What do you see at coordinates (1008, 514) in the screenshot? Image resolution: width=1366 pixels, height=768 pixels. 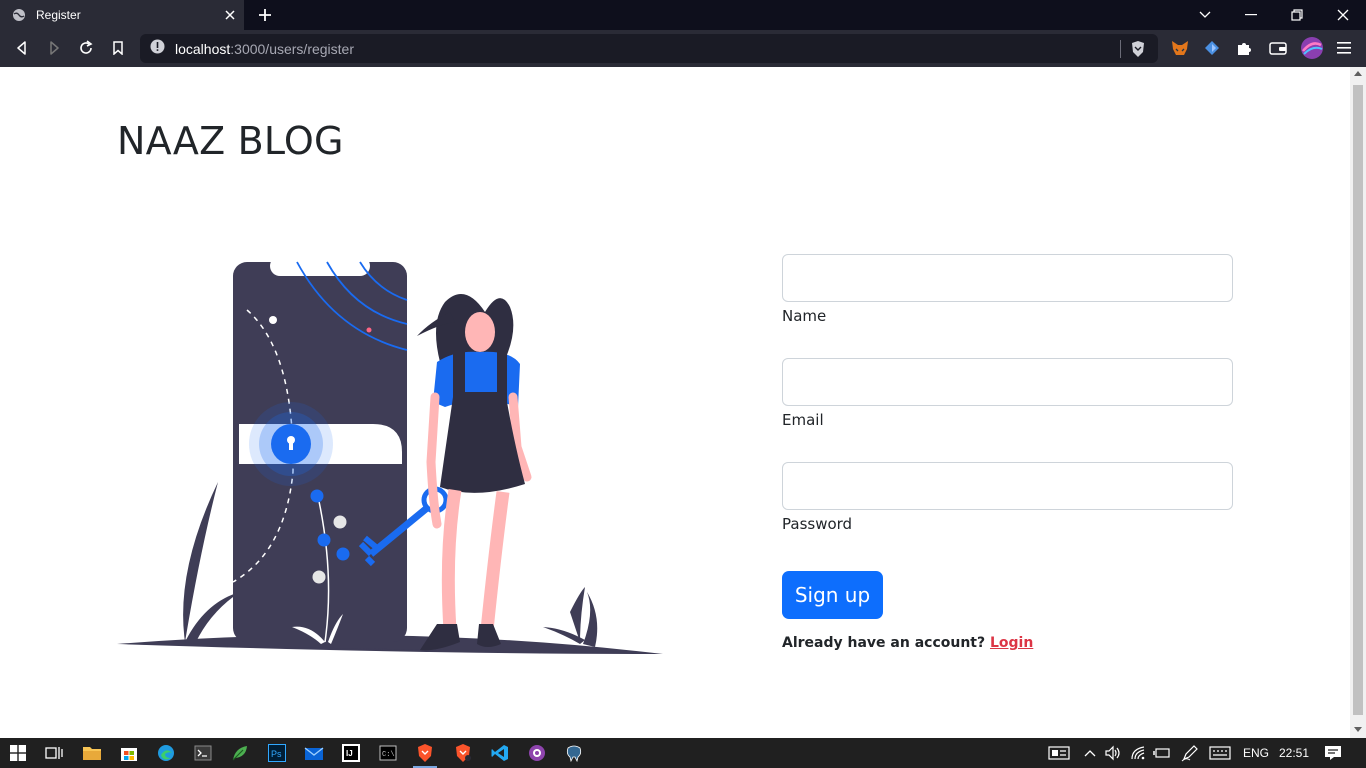 I see `password-field-group: Password` at bounding box center [1008, 514].